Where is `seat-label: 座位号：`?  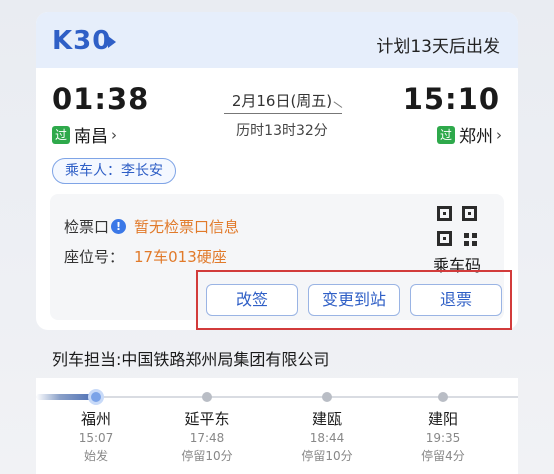 seat-label: 座位号： is located at coordinates (94, 257).